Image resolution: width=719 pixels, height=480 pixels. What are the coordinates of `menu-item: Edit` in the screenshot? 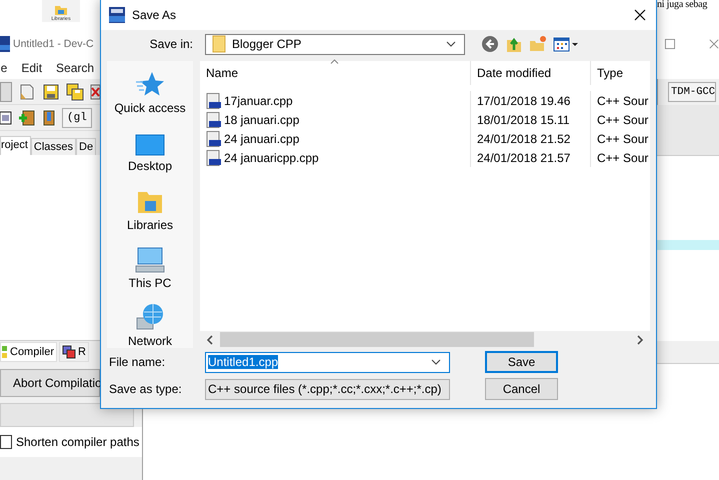 It's located at (31, 68).